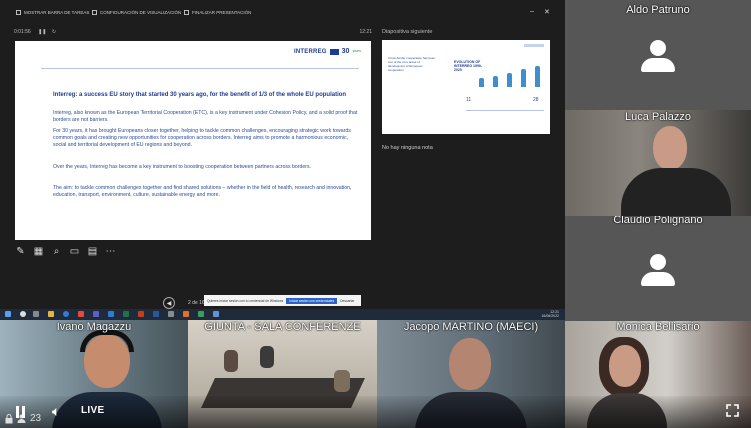 The height and width of the screenshot is (428, 751). I want to click on elapsed-timer: 0:01:56, so click(22, 32).